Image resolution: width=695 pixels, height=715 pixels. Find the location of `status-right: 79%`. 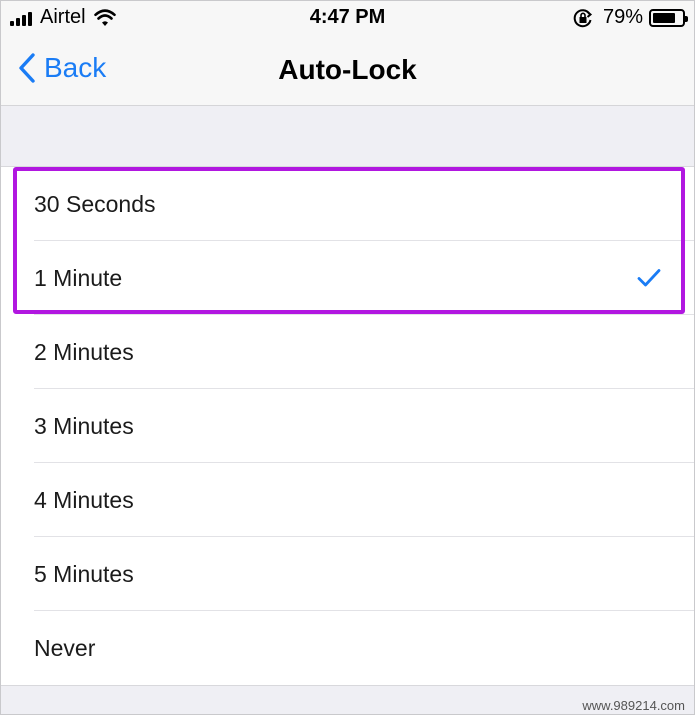

status-right: 79% is located at coordinates (630, 17).